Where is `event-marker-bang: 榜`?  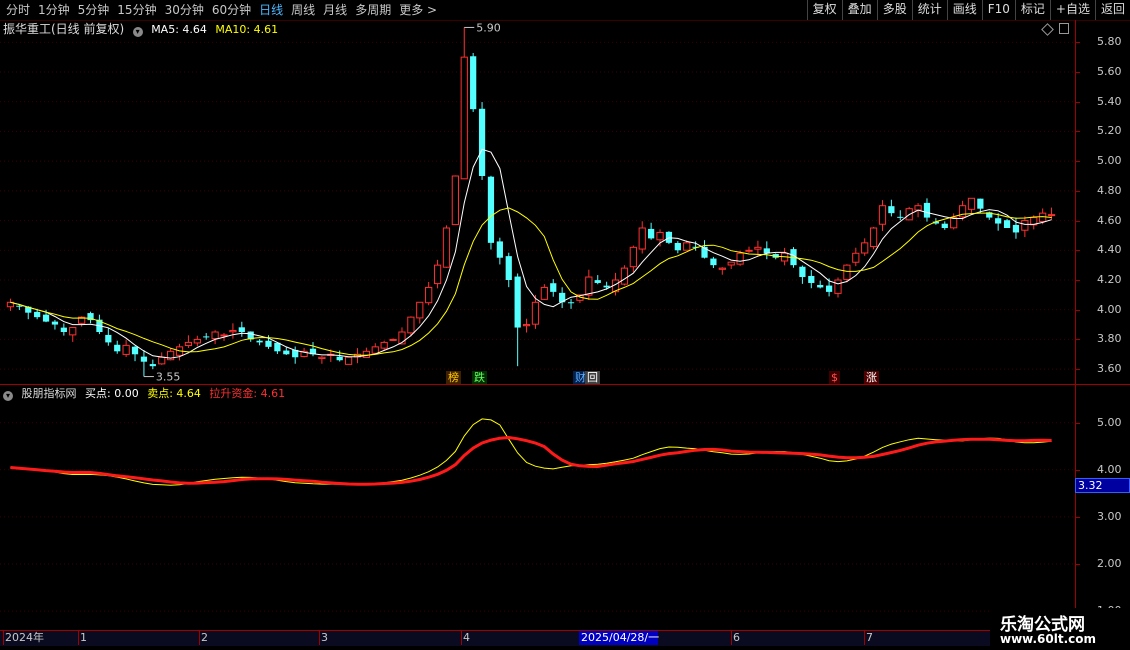 event-marker-bang: 榜 is located at coordinates (453, 377).